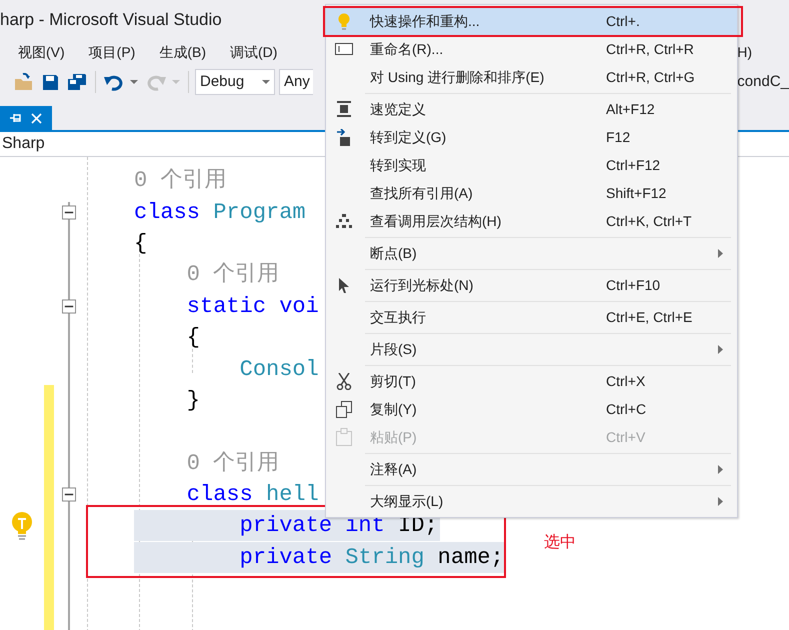 This screenshot has width=789, height=630. Describe the element at coordinates (531, 165) in the screenshot. I see `context-menu-item: 转到实现 Ctrl+F12` at that location.